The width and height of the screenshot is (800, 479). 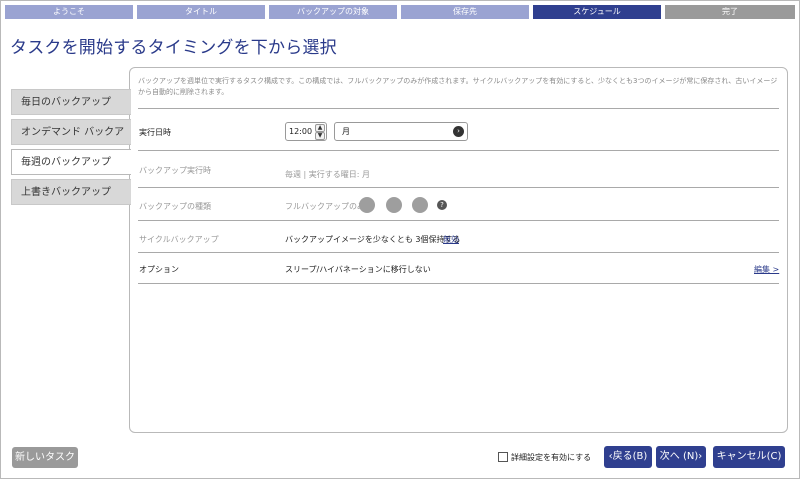 What do you see at coordinates (333, 12) in the screenshot?
I see `step-backup-target: バックアップの対象` at bounding box center [333, 12].